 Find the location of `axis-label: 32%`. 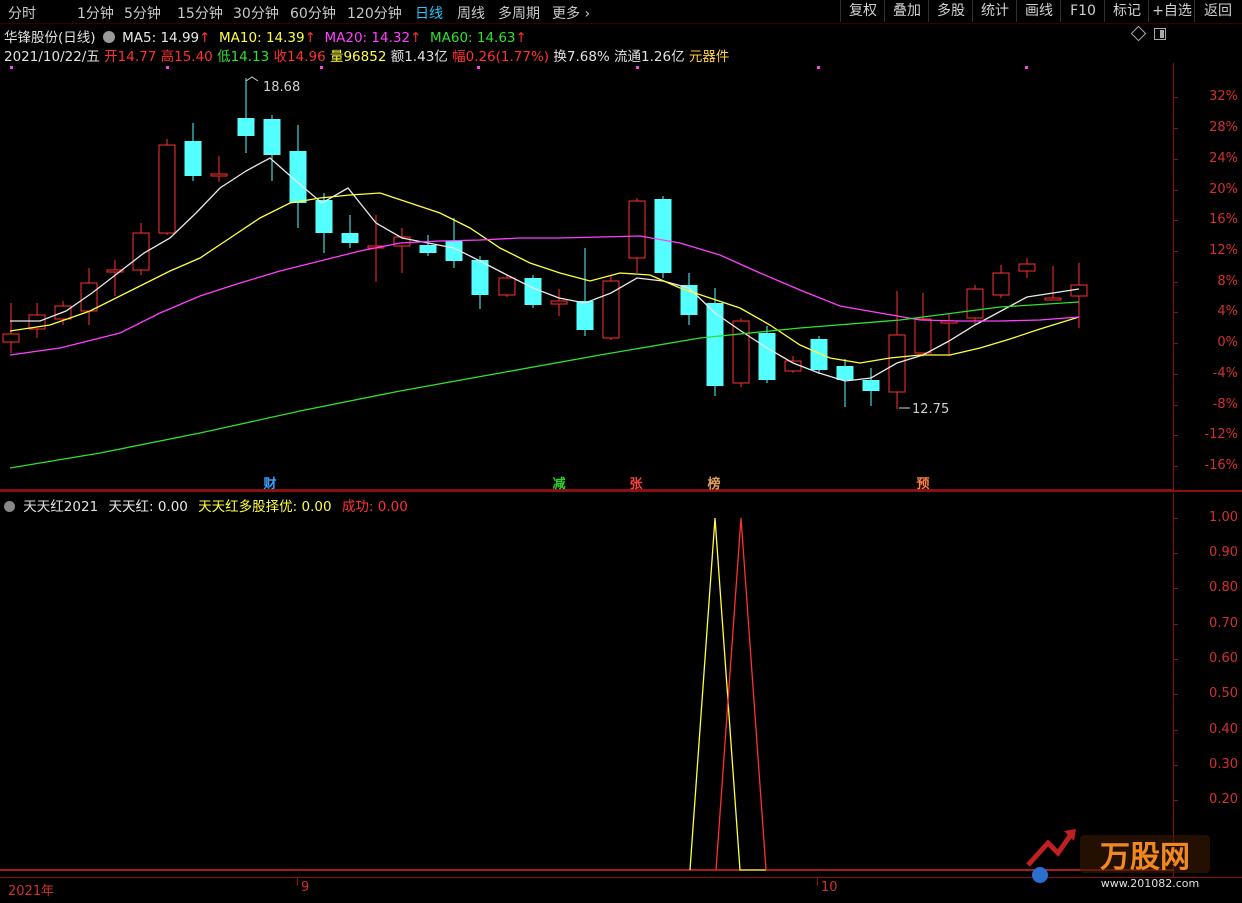

axis-label: 32% is located at coordinates (1223, 96).